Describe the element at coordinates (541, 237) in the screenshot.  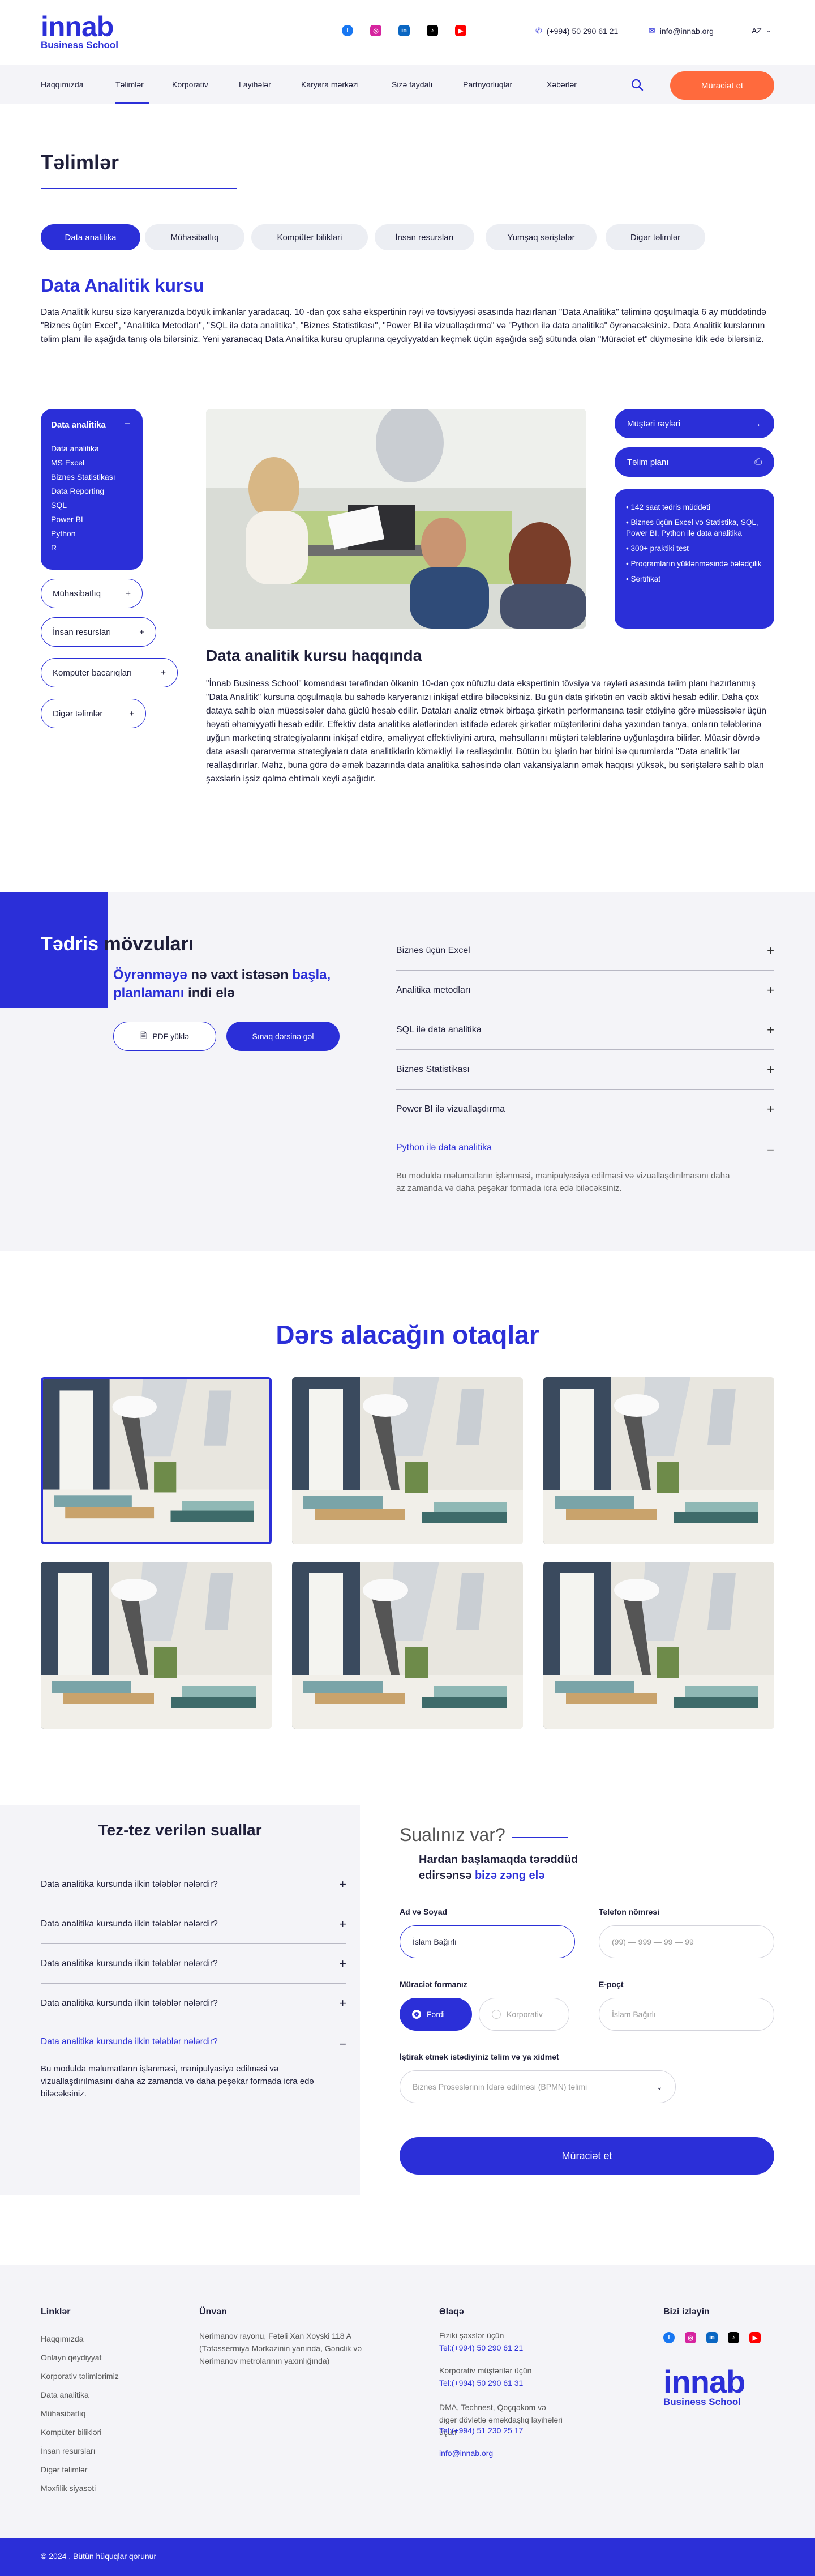
I see `category-chip-softskills: Yumşaq səriştələr` at that location.